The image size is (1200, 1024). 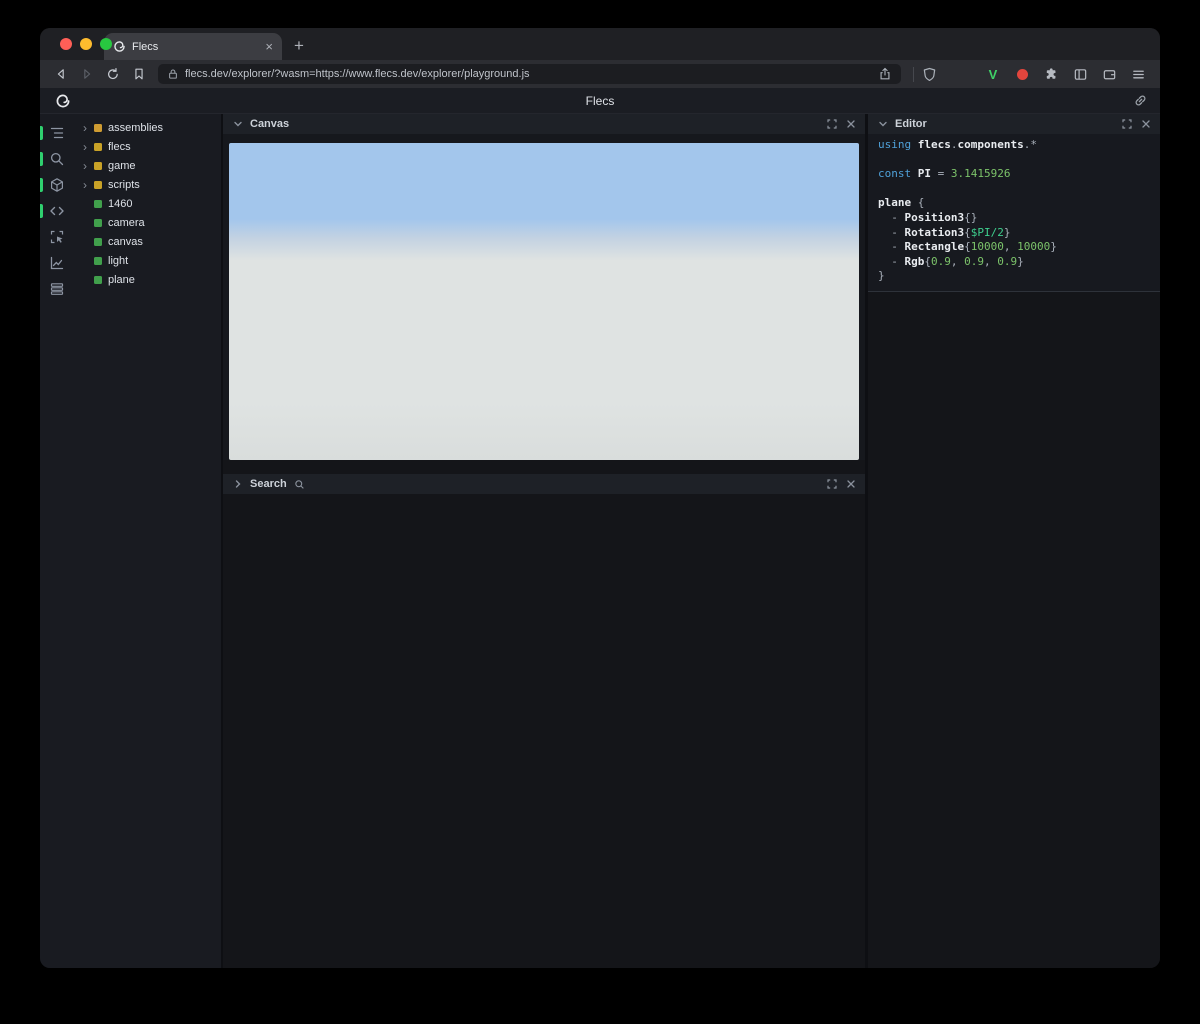 What do you see at coordinates (268, 484) in the screenshot?
I see `search-panel-title: Search` at bounding box center [268, 484].